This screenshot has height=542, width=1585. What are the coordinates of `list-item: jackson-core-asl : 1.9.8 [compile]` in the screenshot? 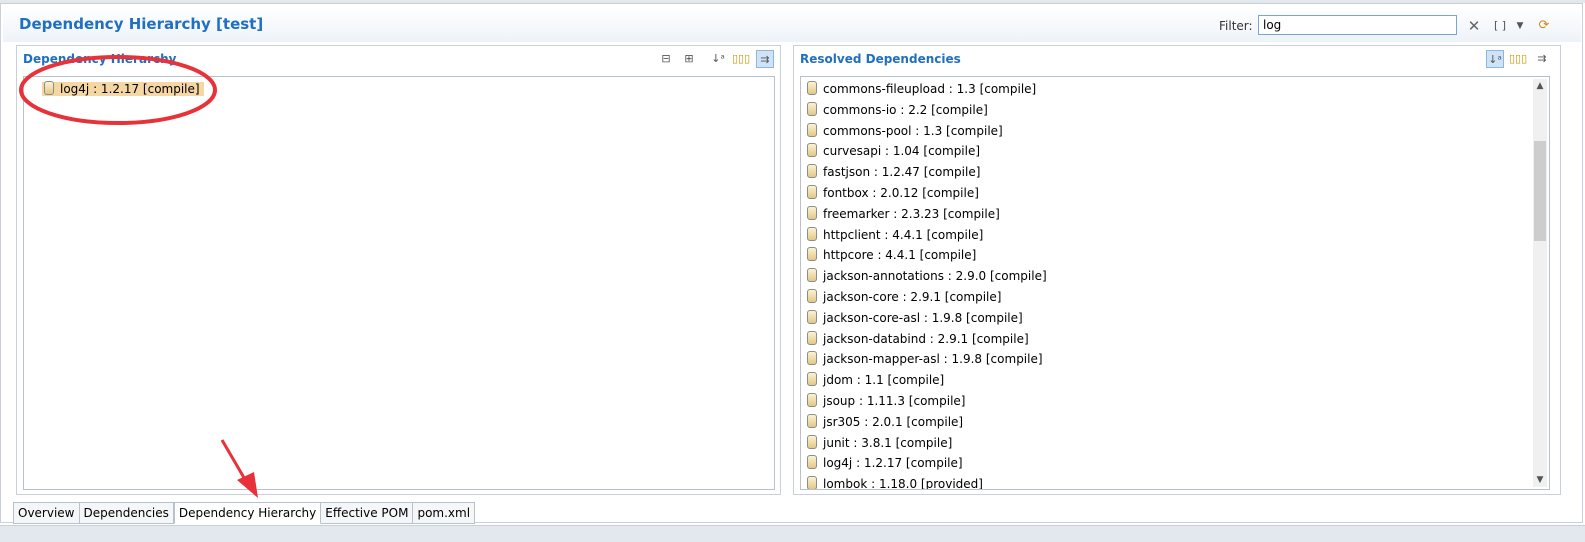 It's located at (915, 318).